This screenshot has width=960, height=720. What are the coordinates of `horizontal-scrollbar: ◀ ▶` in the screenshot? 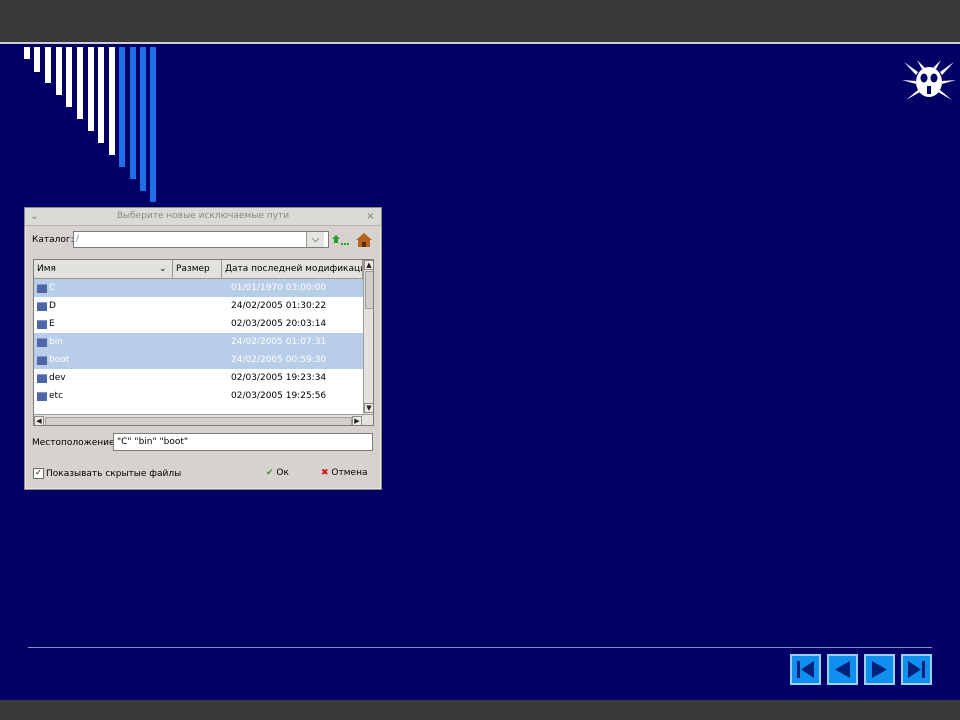 It's located at (203, 419).